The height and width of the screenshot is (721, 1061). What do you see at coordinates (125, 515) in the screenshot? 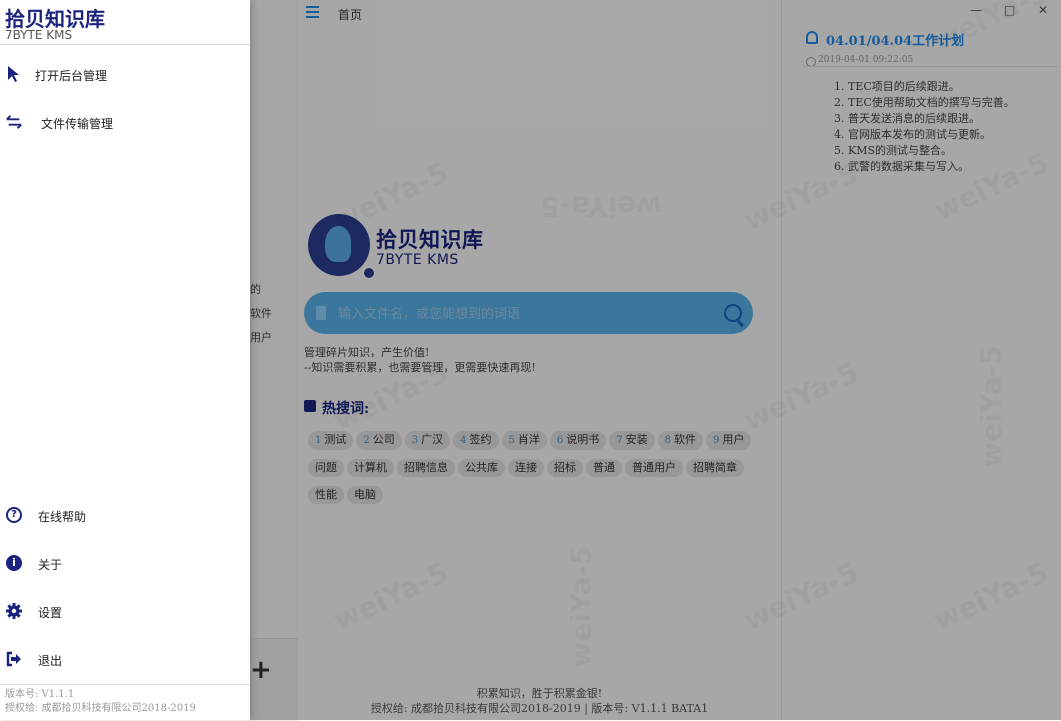
I see `menu-item-online-help: ? 在线帮助` at bounding box center [125, 515].